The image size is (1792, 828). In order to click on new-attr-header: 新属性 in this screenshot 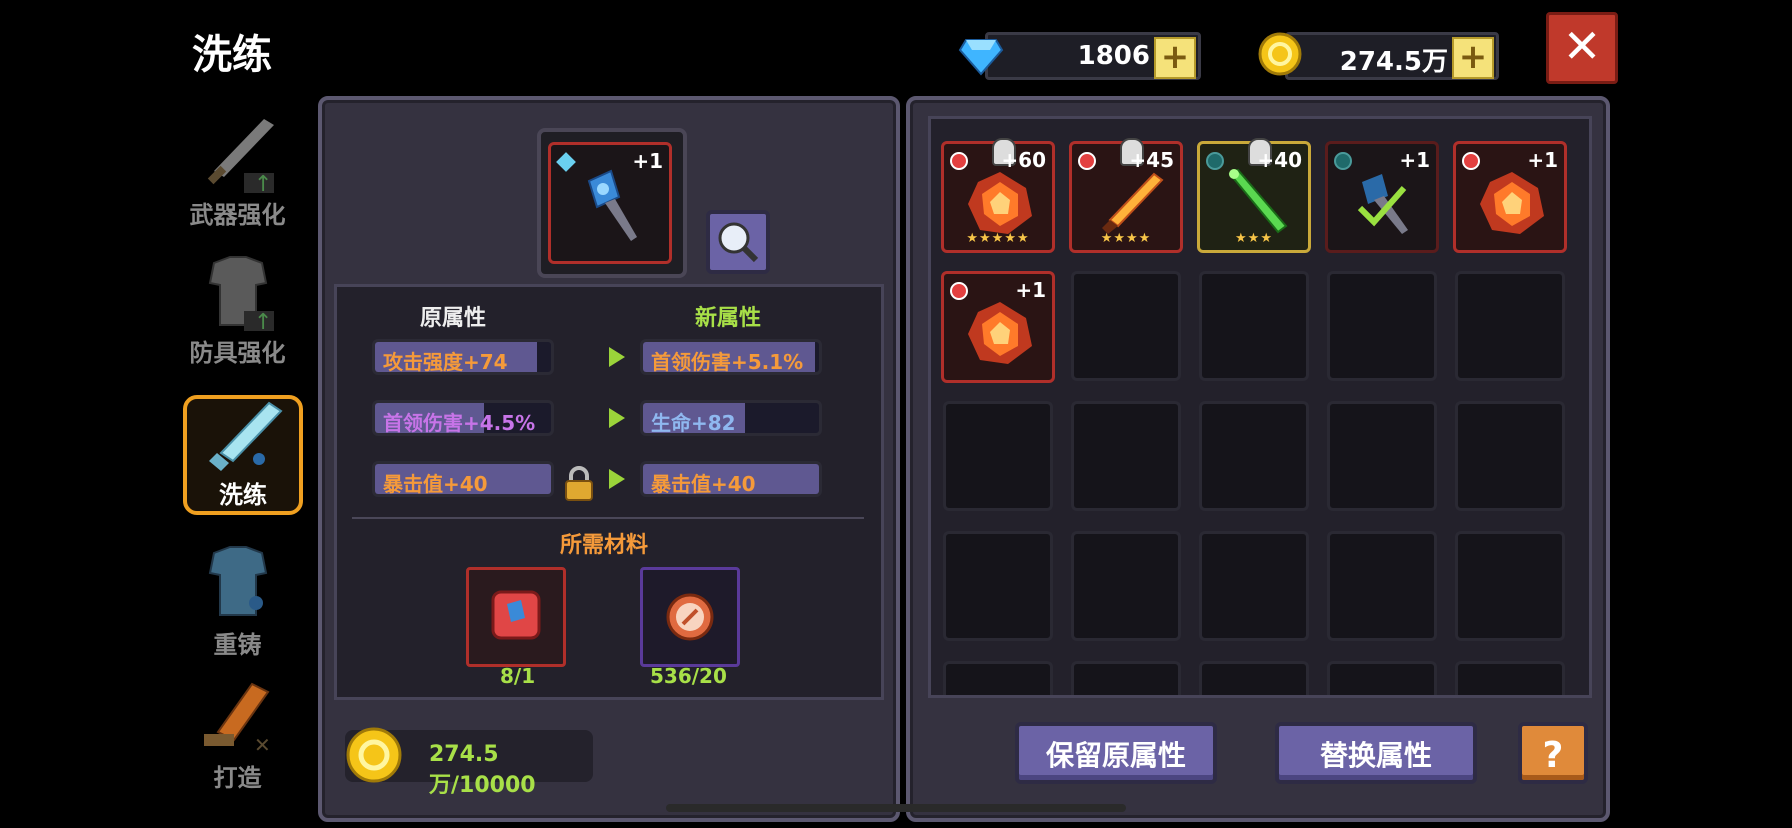, I will do `click(728, 318)`.